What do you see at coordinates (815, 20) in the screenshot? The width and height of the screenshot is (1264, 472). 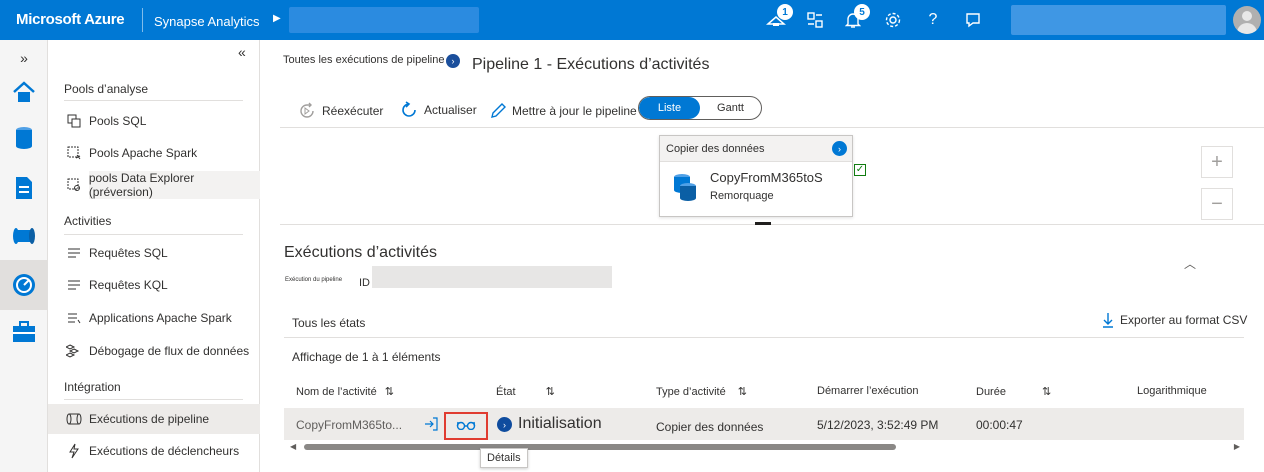 I see `directory-icon` at bounding box center [815, 20].